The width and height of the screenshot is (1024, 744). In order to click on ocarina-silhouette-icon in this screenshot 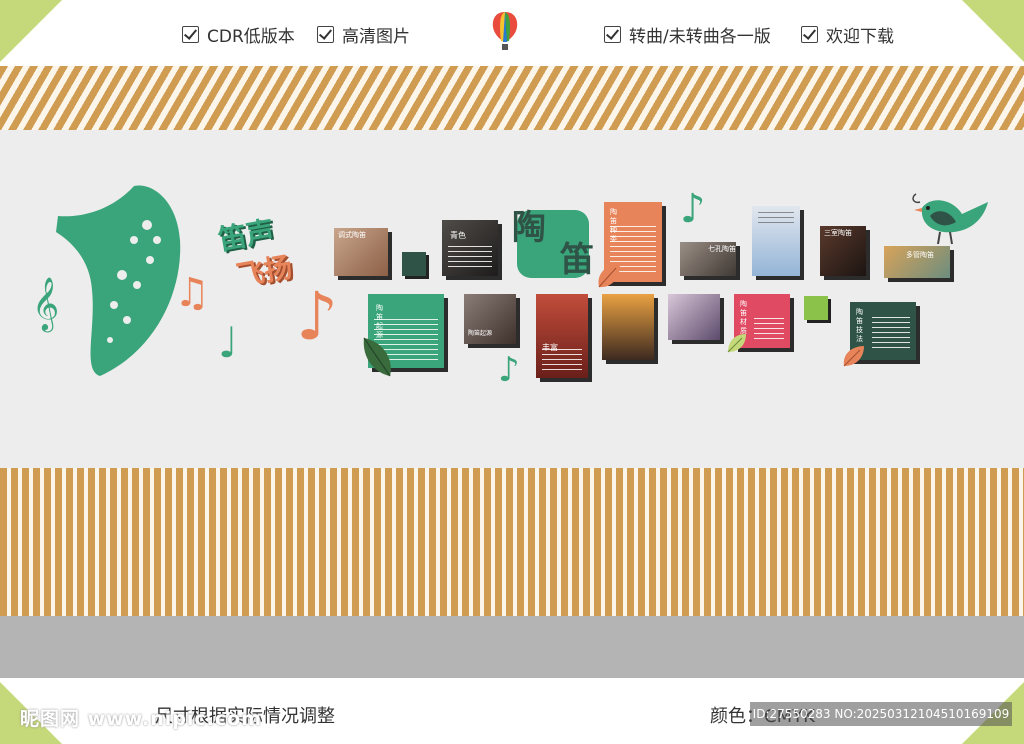, I will do `click(118, 280)`.